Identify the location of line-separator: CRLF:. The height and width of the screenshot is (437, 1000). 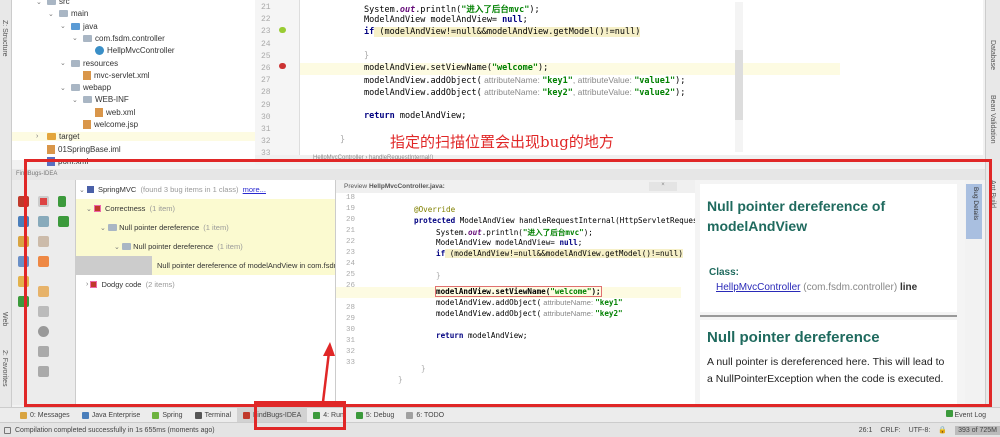
(890, 430).